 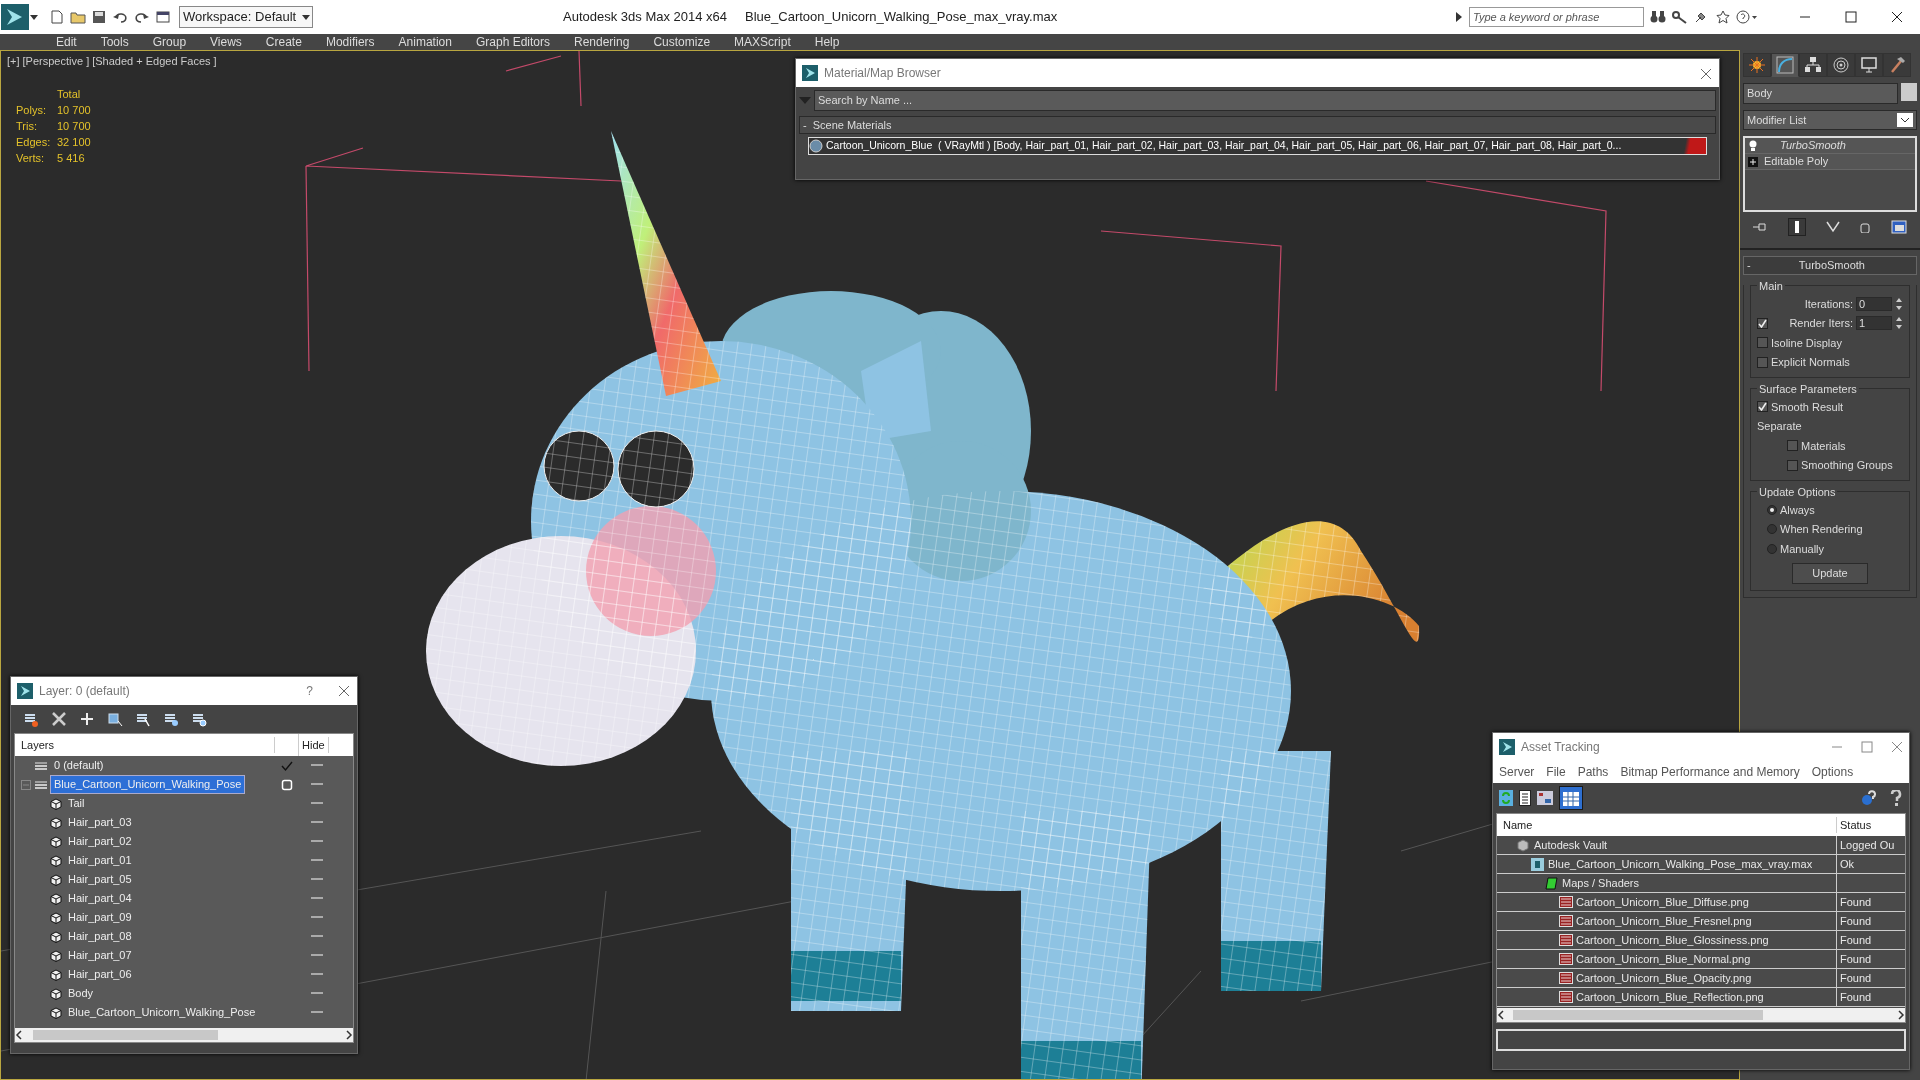 What do you see at coordinates (1571, 845) in the screenshot?
I see `asset-name: Autodesk Vault` at bounding box center [1571, 845].